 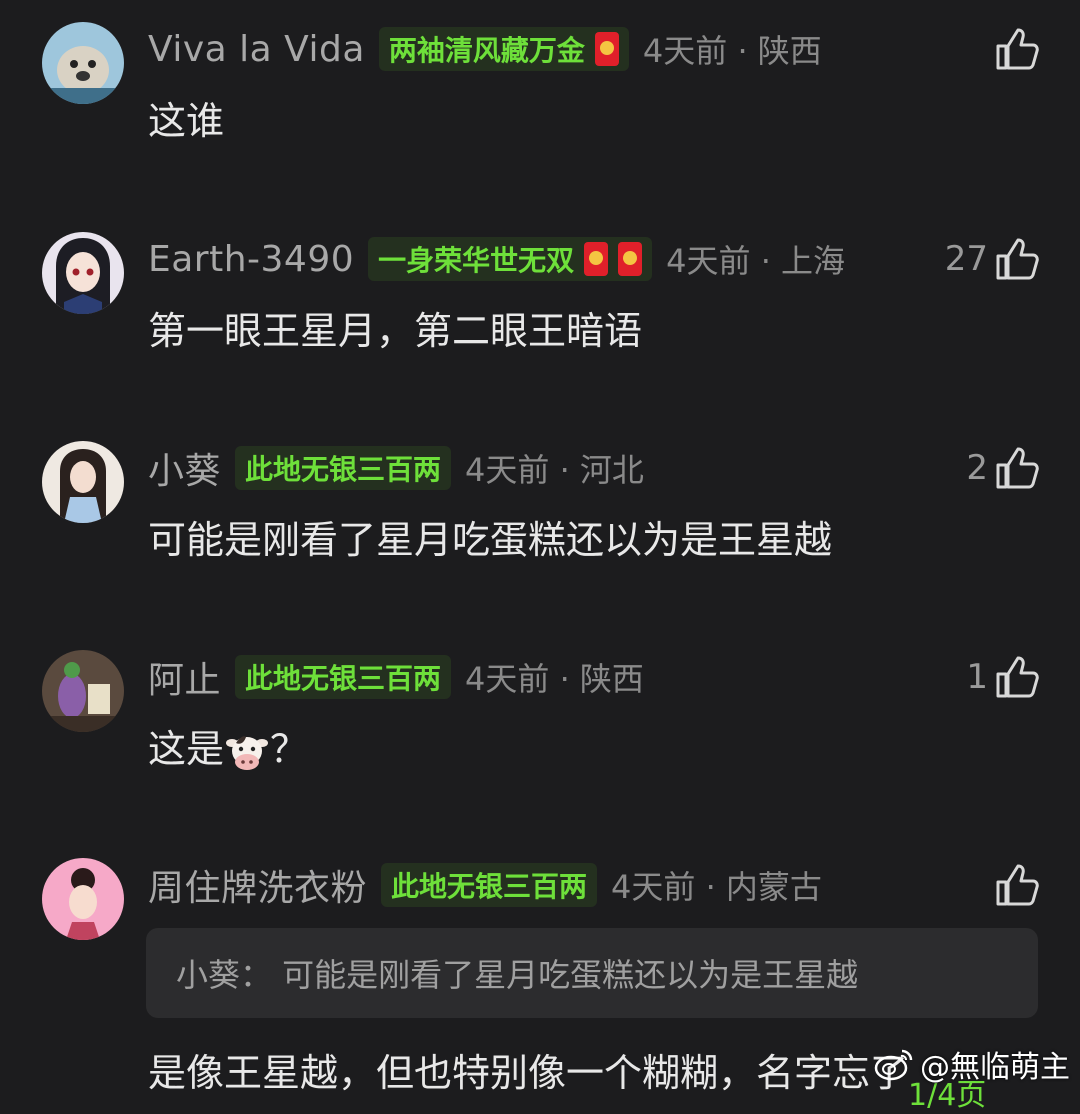 I want to click on quoted-text: 小葵： 可能是刚看了星月吃蛋糕还以为是王星越, so click(x=517, y=975).